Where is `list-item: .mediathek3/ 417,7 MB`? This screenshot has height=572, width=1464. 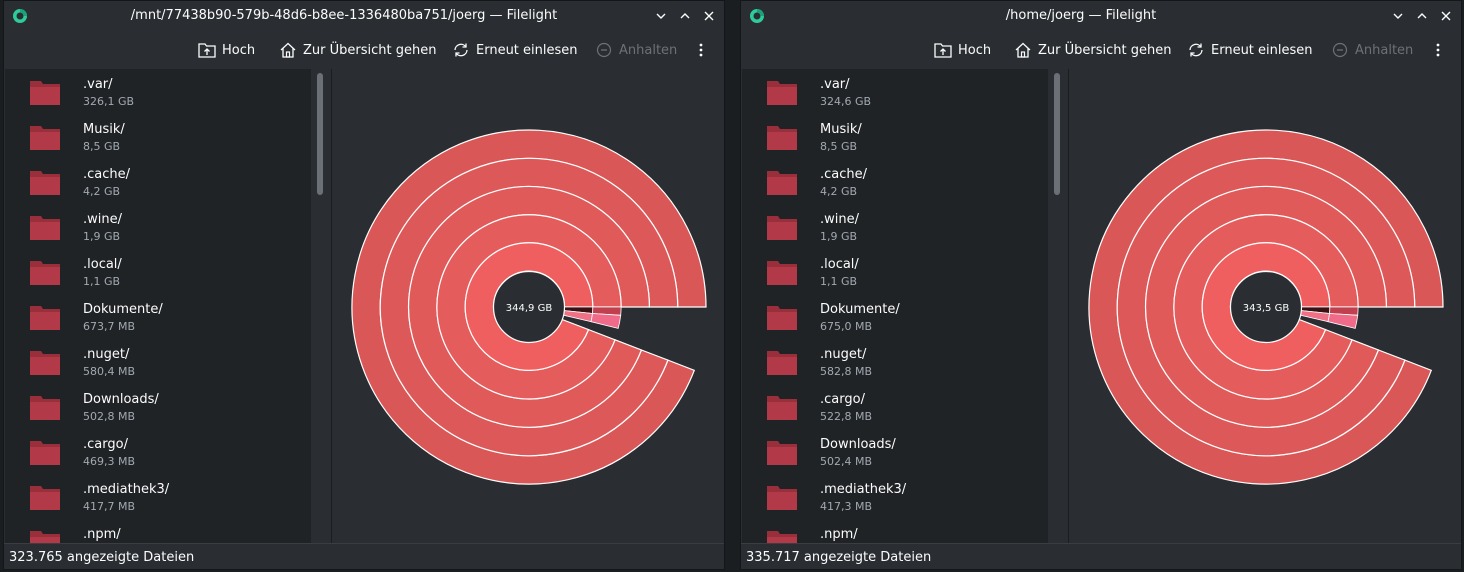
list-item: .mediathek3/ 417,7 MB is located at coordinates (155, 496).